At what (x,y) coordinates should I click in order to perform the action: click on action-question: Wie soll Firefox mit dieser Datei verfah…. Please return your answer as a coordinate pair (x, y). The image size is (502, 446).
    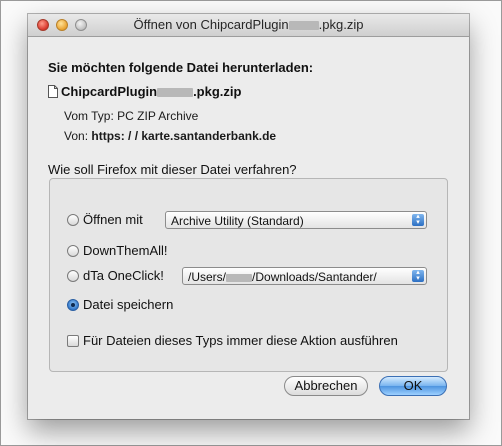
    Looking at the image, I should click on (172, 169).